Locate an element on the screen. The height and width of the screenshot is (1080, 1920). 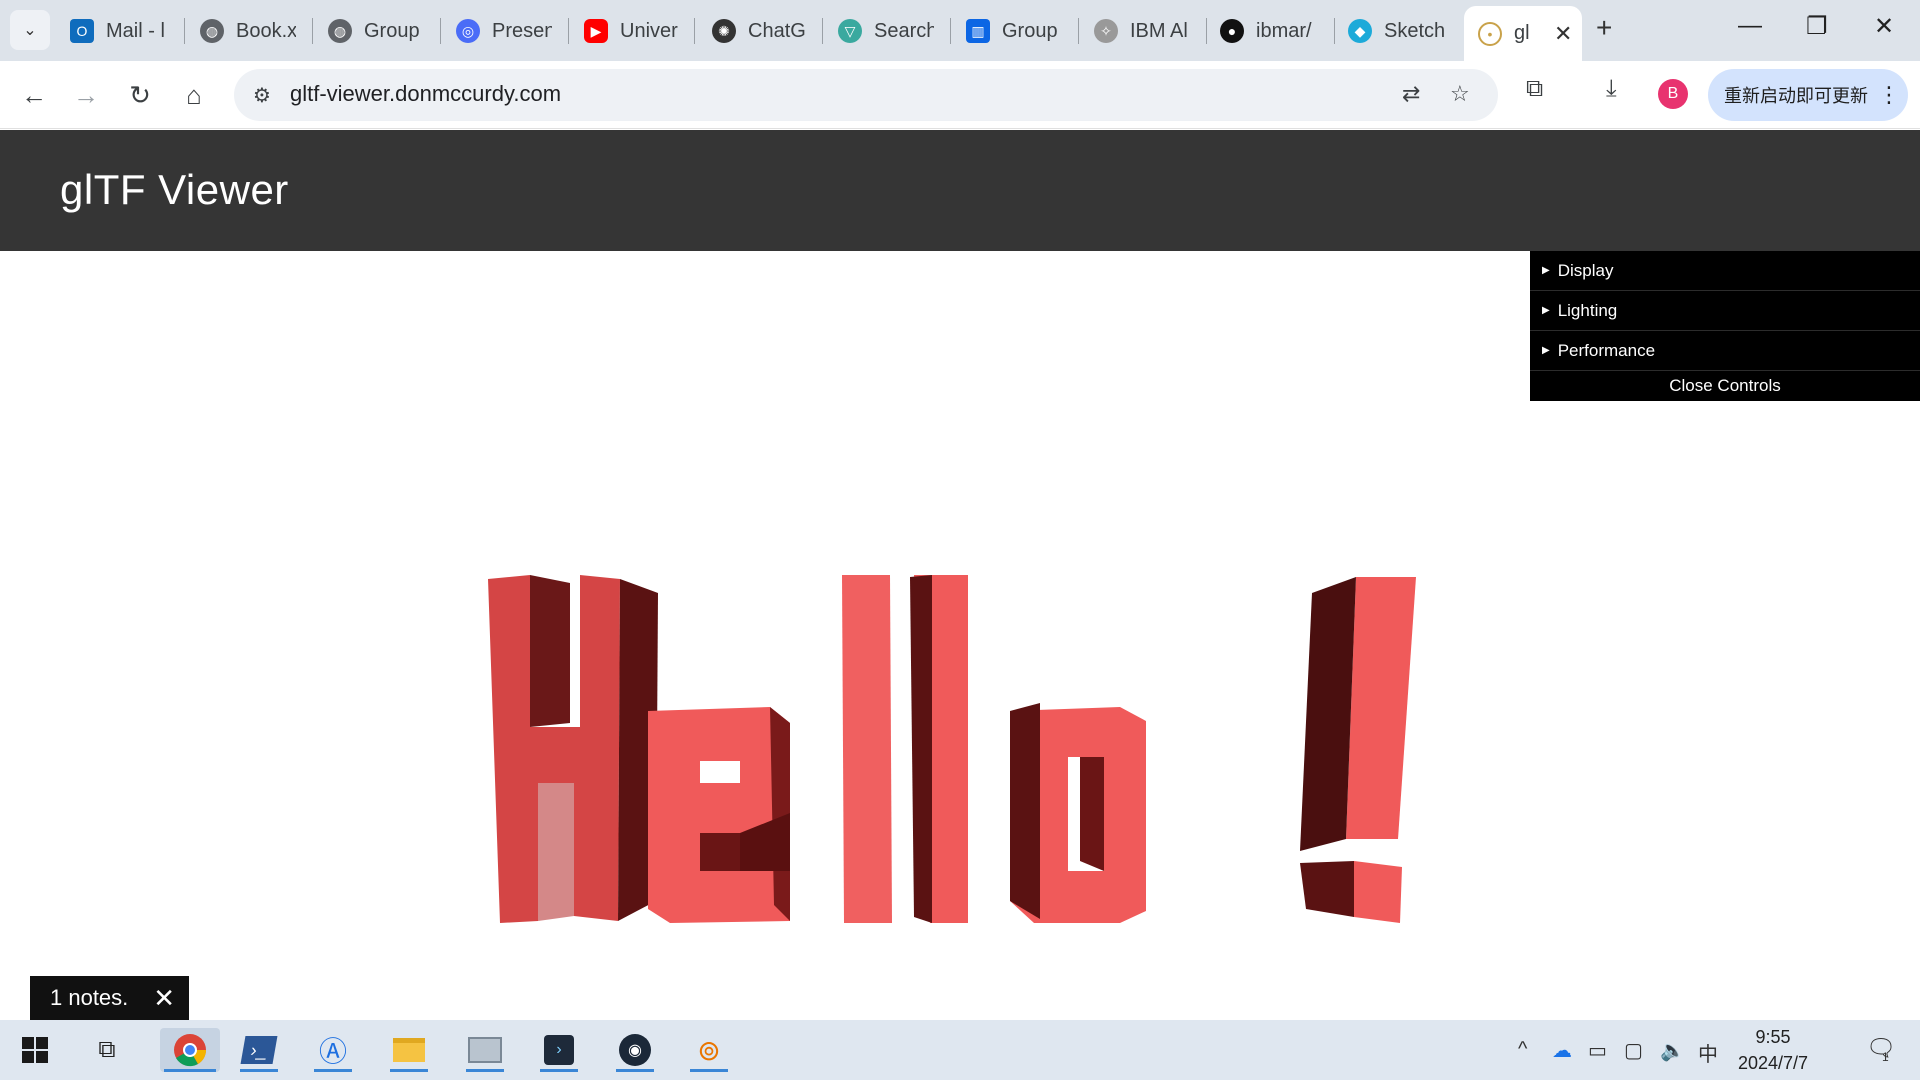
ibm-icon: ✧ is located at coordinates (1106, 31).